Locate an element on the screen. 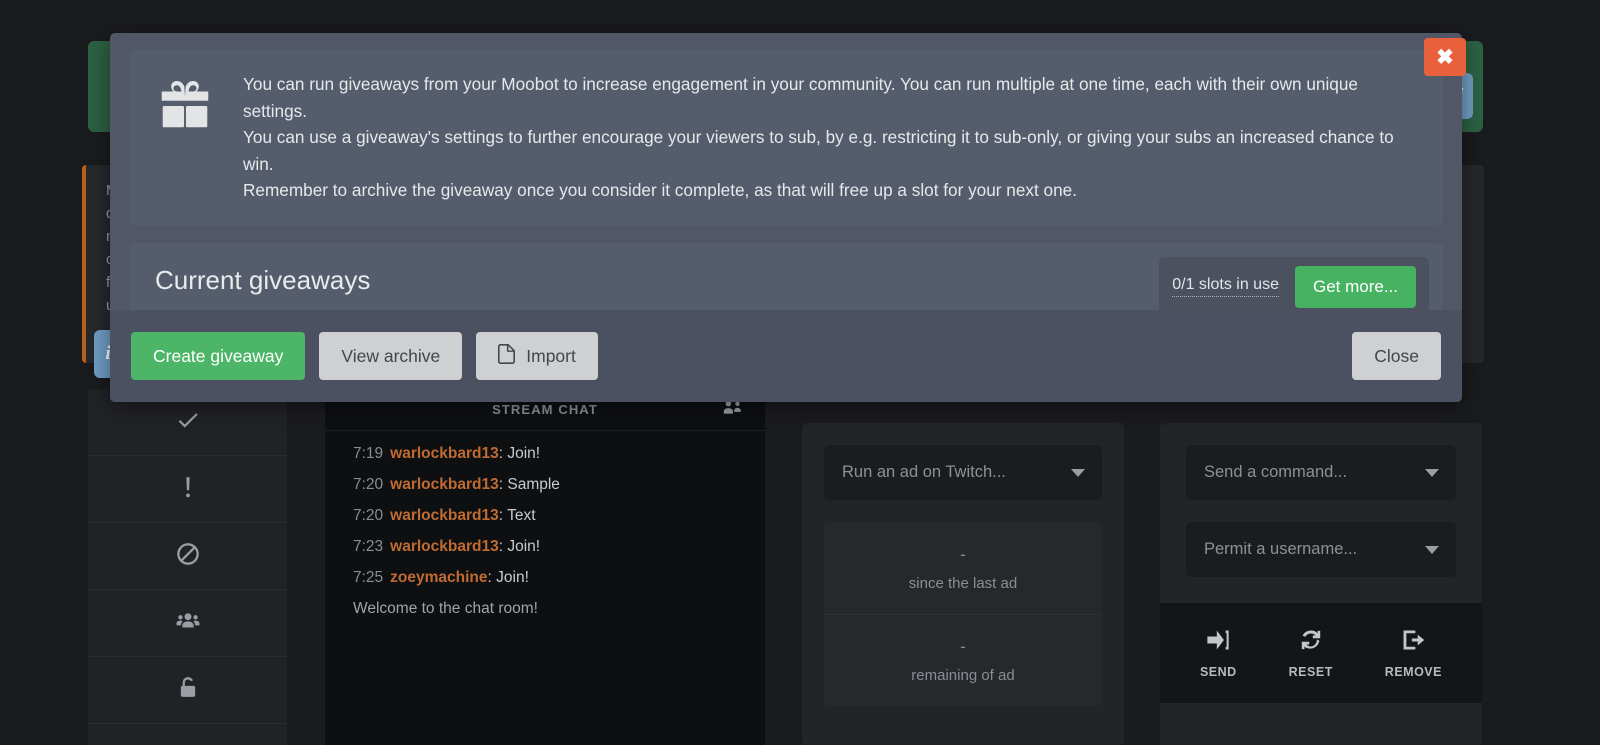 The width and height of the screenshot is (1600, 745). people-icon is located at coordinates (188, 623).